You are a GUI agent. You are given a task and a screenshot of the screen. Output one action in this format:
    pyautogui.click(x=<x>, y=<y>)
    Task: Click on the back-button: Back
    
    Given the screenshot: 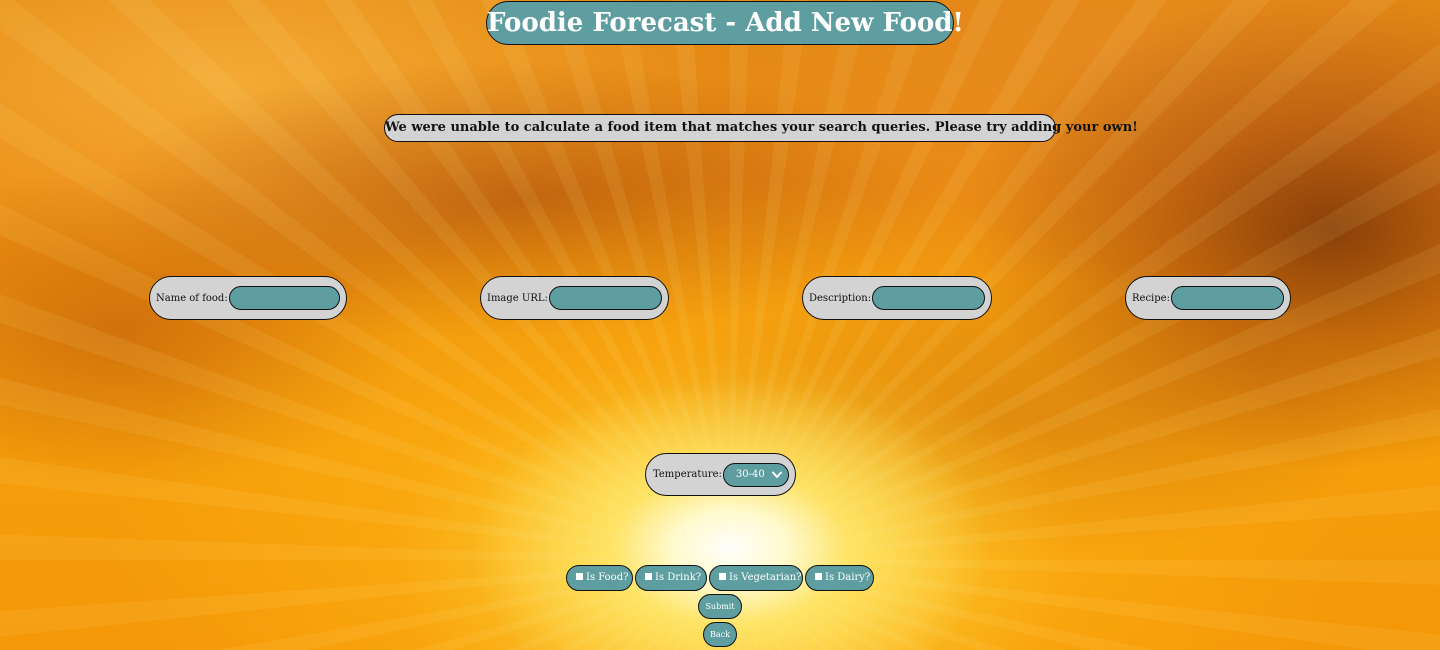 What is the action you would take?
    pyautogui.click(x=720, y=634)
    